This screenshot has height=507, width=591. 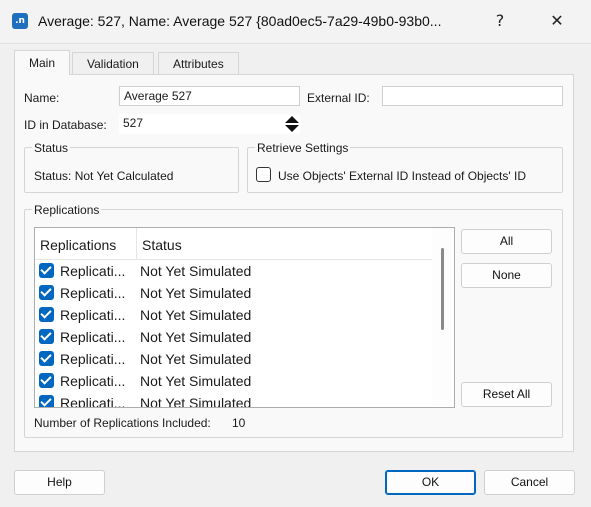 I want to click on replications-count-value: 10, so click(x=239, y=423).